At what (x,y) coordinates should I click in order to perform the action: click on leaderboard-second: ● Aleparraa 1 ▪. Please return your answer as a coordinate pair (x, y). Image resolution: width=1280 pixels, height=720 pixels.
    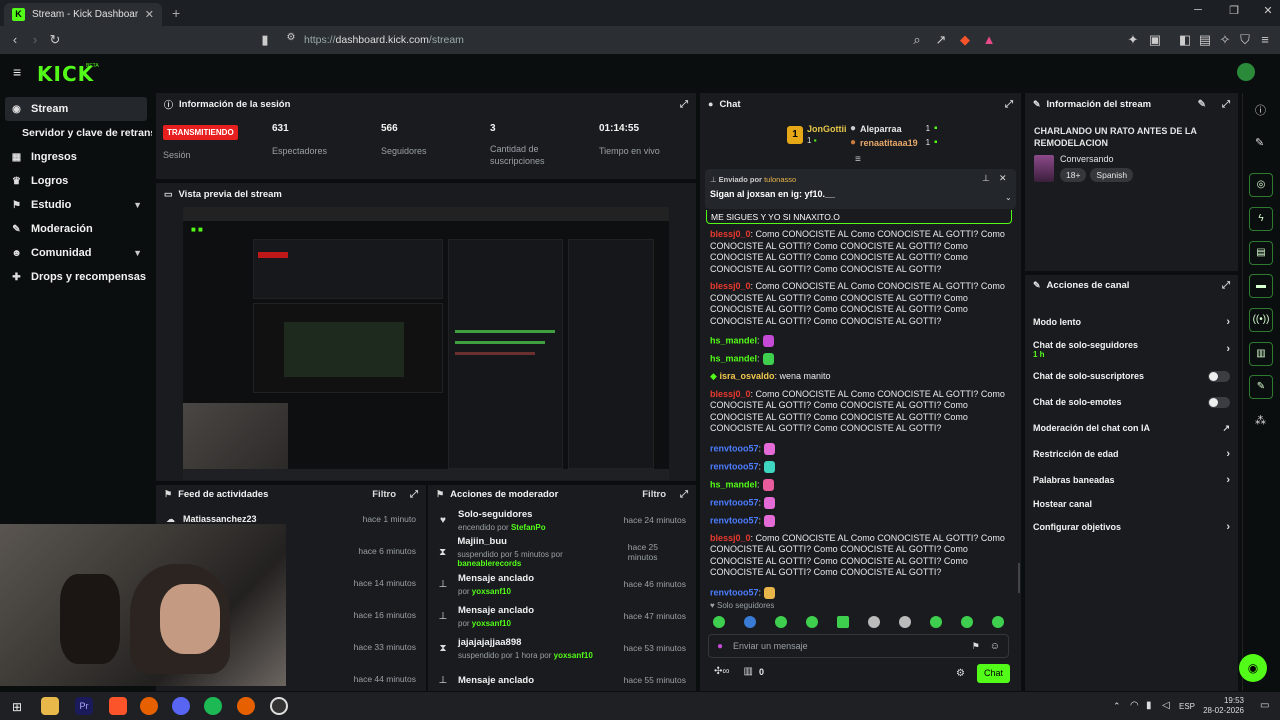
    Looking at the image, I should click on (894, 128).